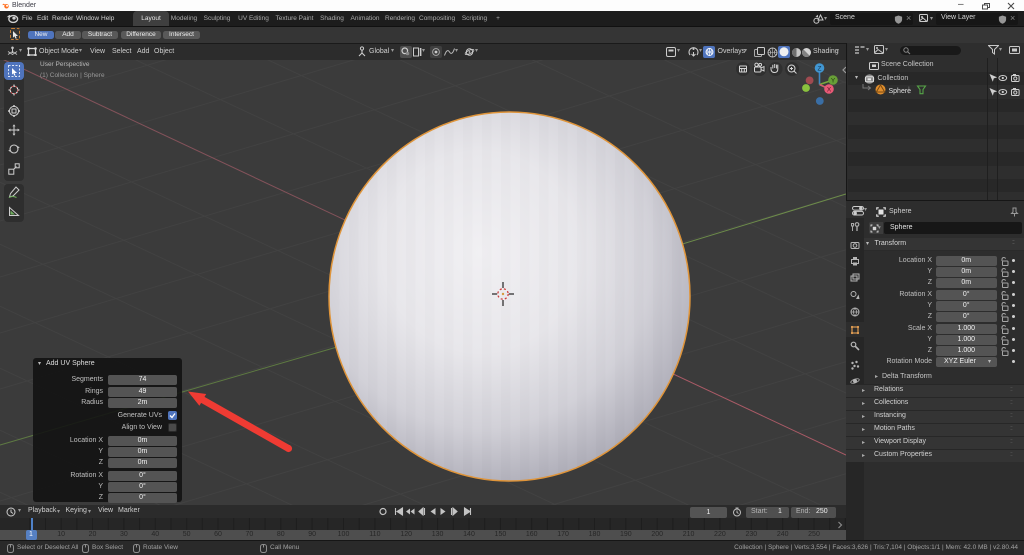 The image size is (1024, 555). Describe the element at coordinates (833, 81) in the screenshot. I see `svg-text: Y` at that location.